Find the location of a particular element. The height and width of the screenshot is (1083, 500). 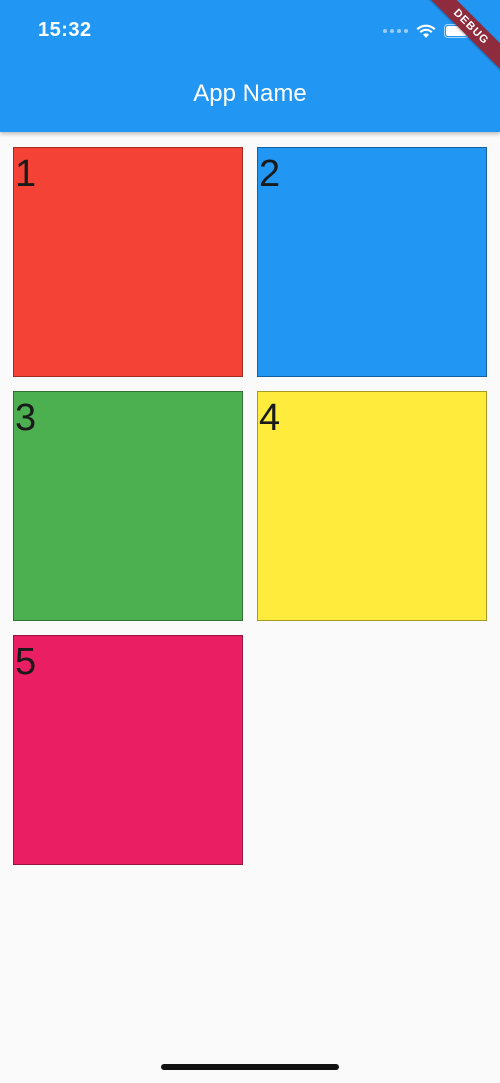

app-title: App Name is located at coordinates (250, 93).